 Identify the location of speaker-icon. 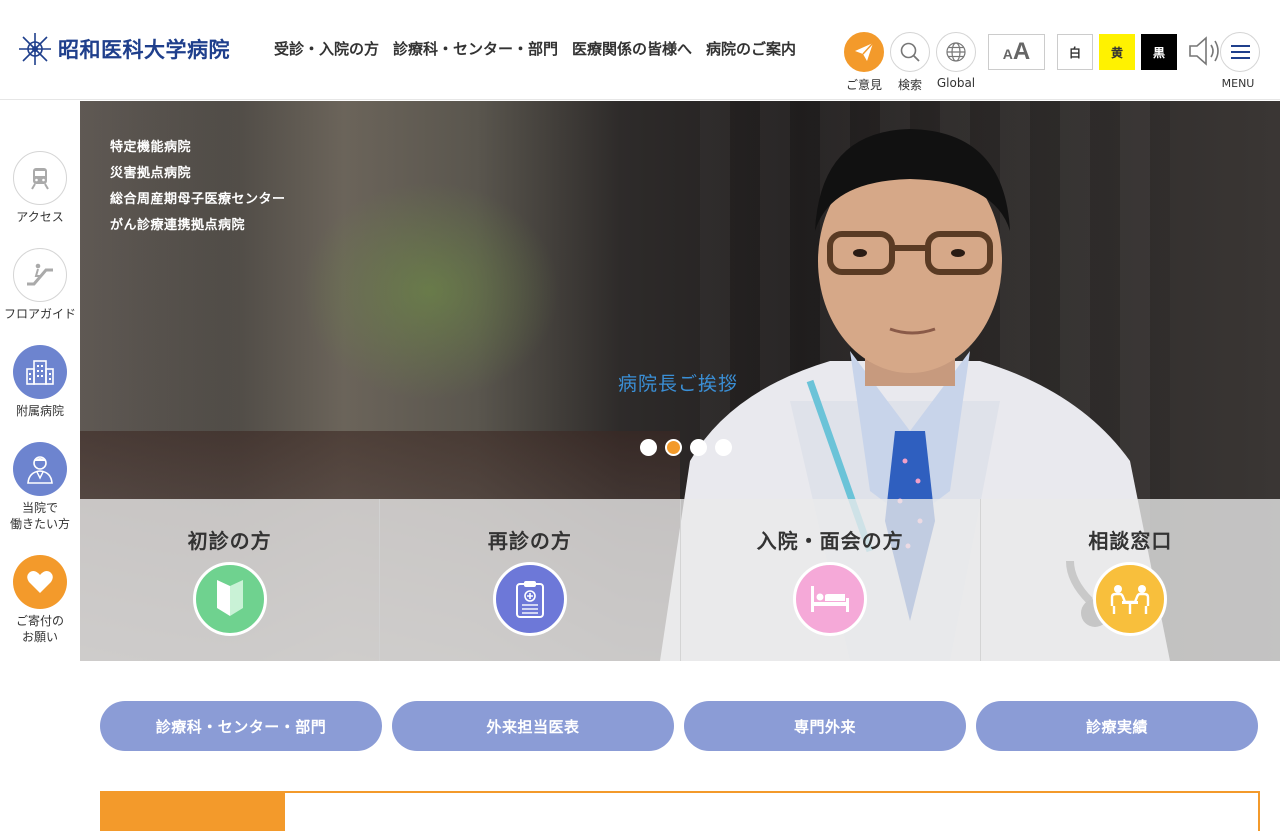
(1204, 51).